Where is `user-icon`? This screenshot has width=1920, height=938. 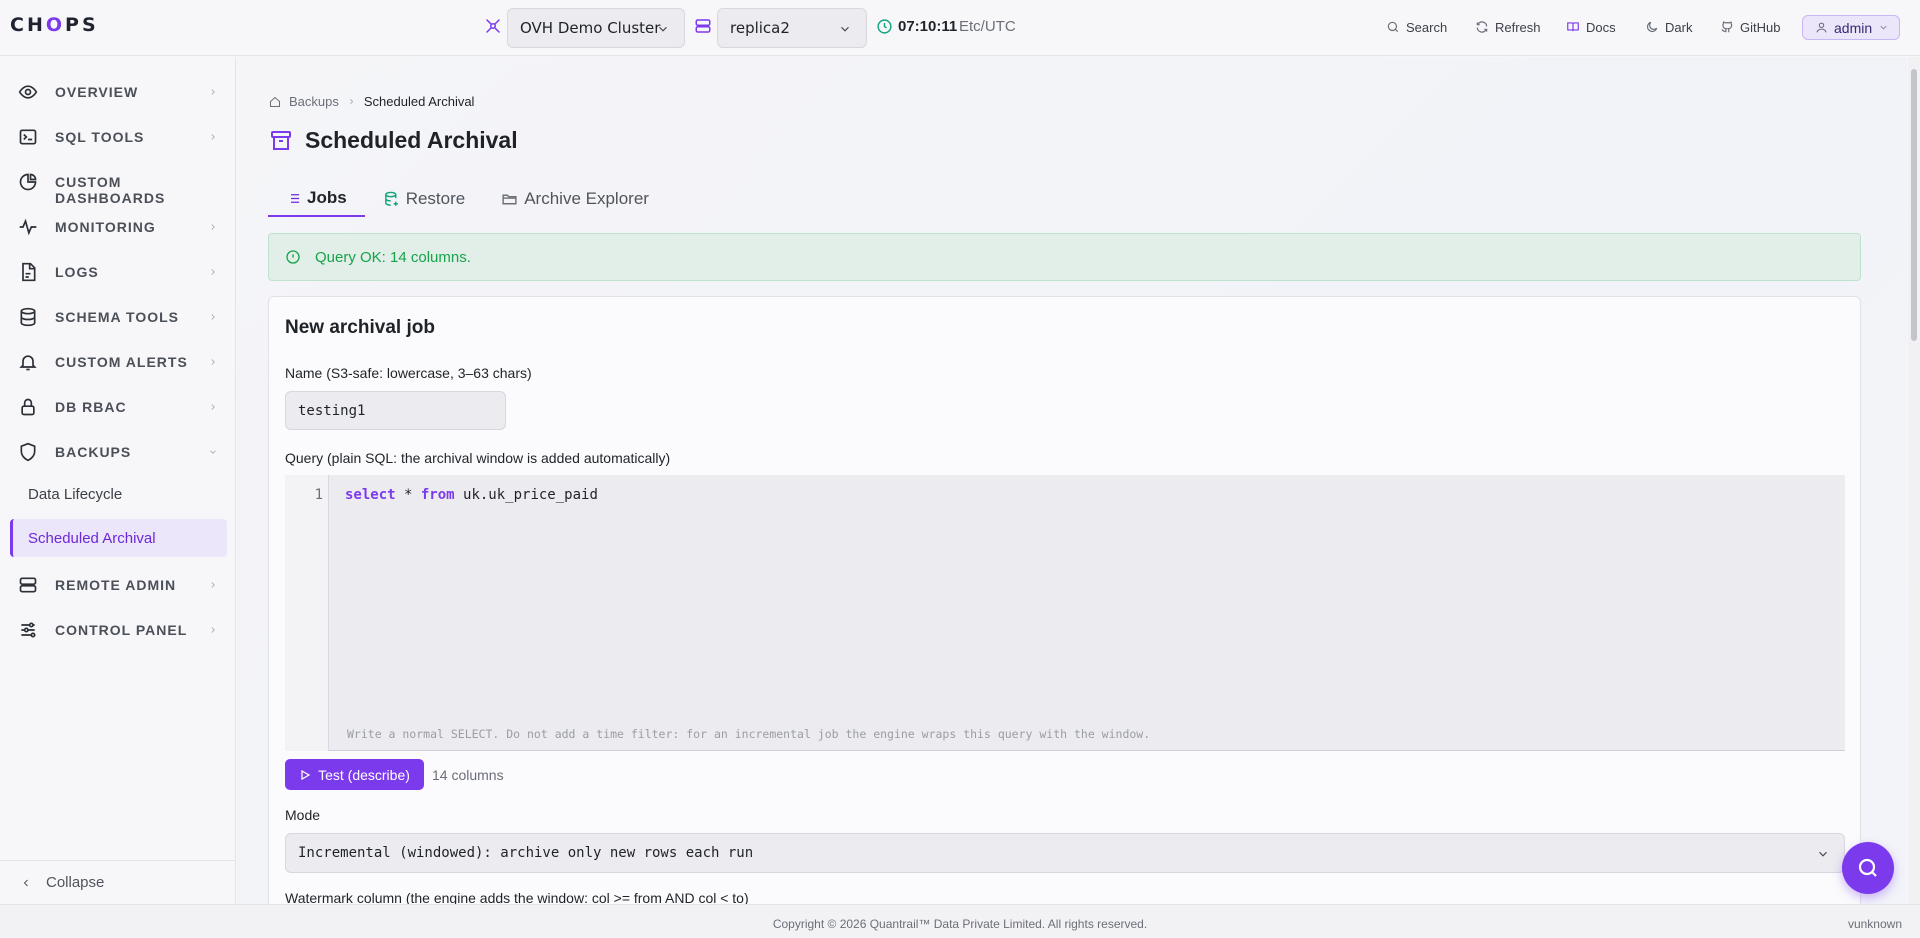
user-icon is located at coordinates (1821, 27).